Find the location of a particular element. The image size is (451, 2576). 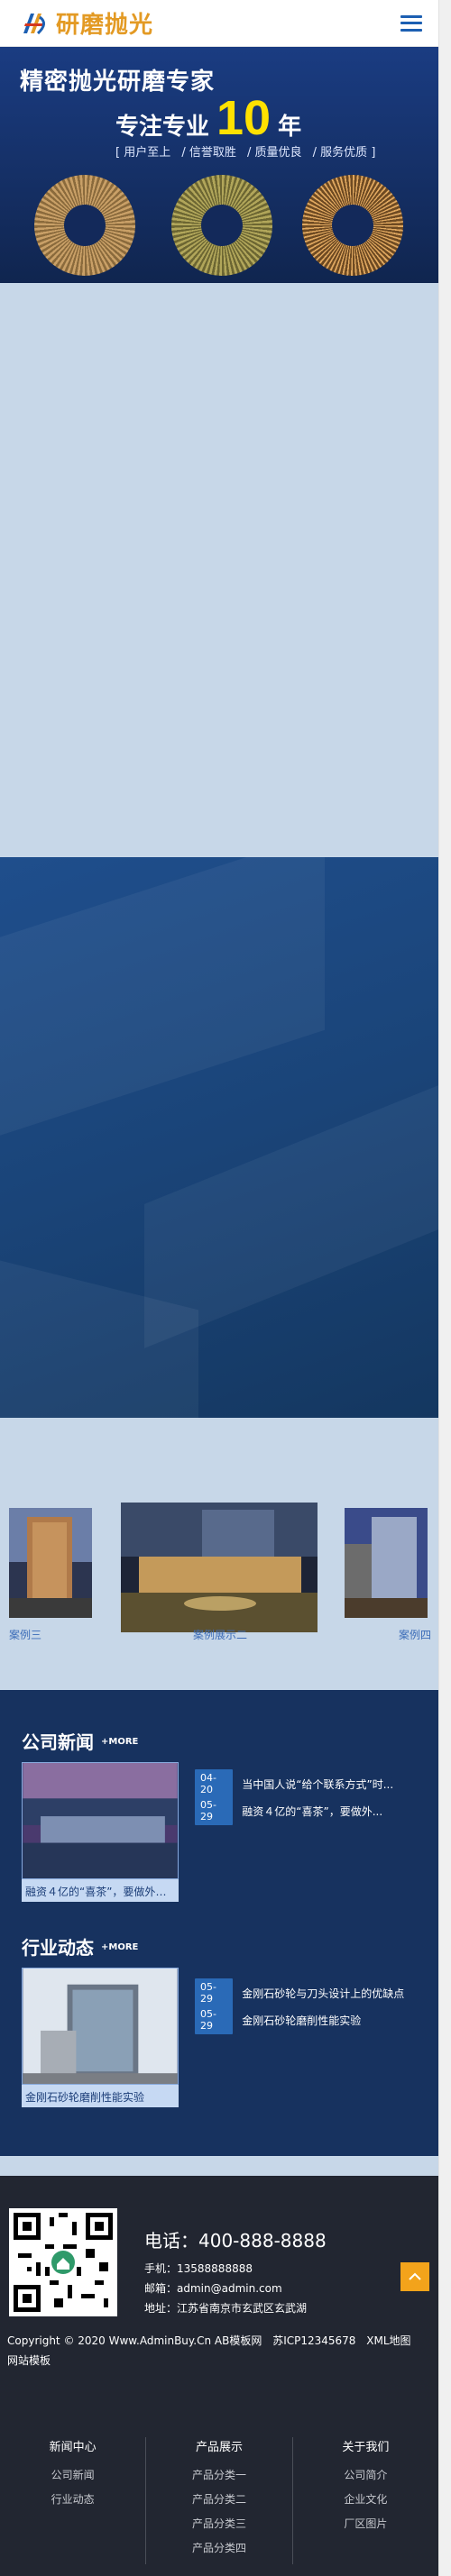

qr-code-icon is located at coordinates (64, 2262).